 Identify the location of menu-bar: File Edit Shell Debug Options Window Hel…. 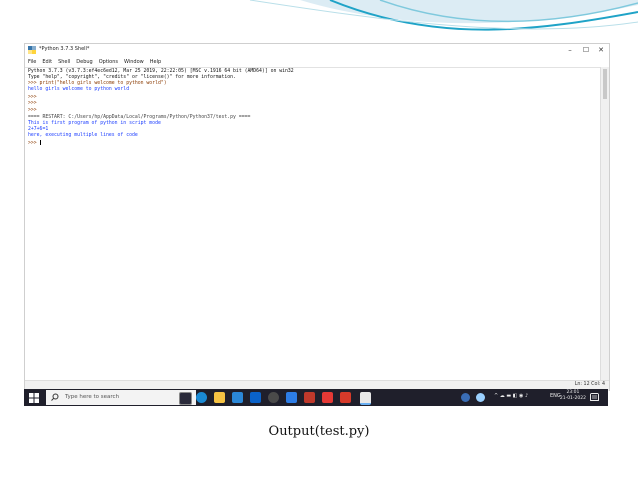
(317, 62).